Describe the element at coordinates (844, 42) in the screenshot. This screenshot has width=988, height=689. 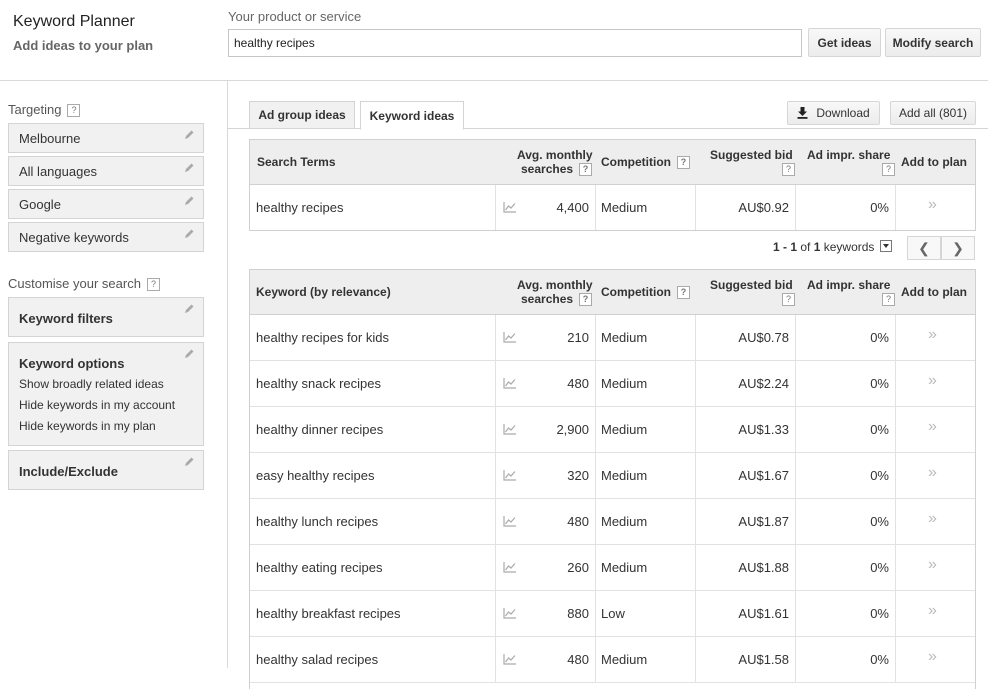
I see `get-ideas-button: Get ideas` at that location.